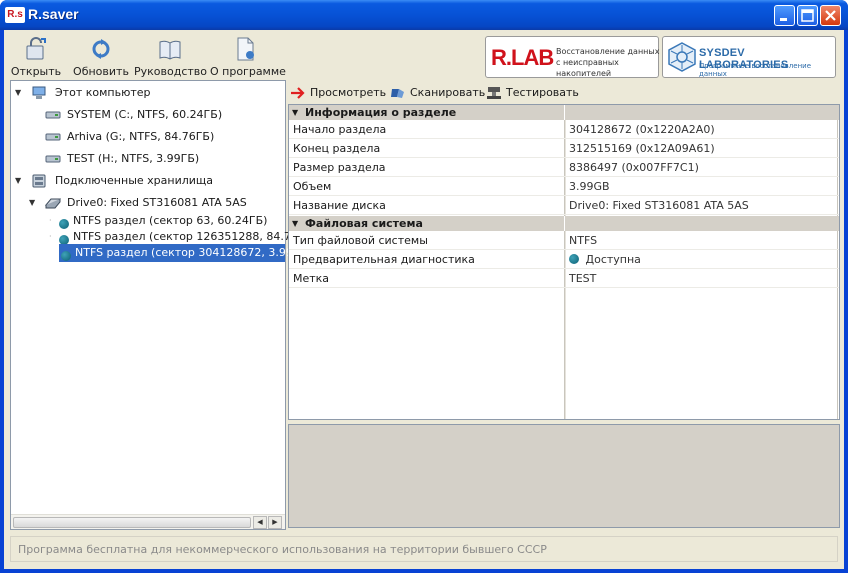 This screenshot has width=848, height=573. I want to click on prop-key: Метка, so click(311, 278).